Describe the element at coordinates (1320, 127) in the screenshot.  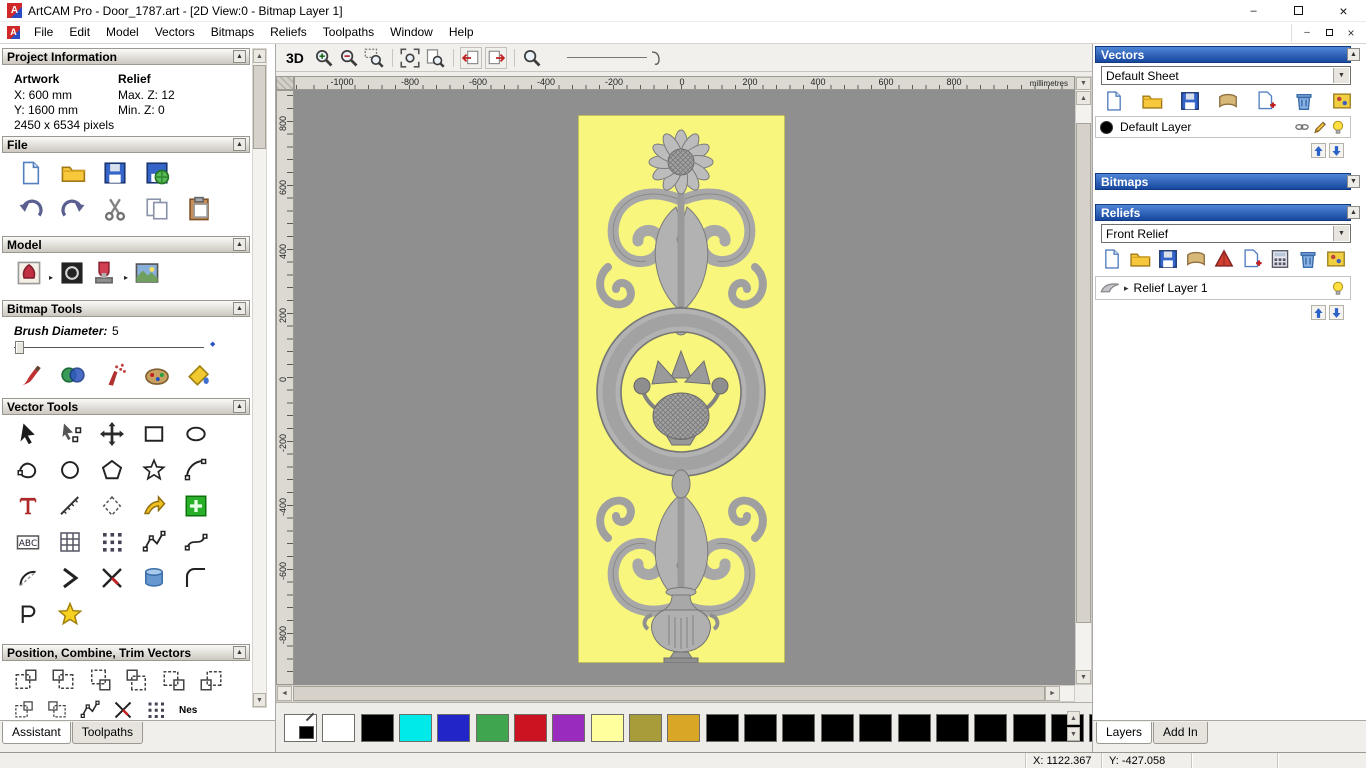
I see `edit-layer-icon` at that location.